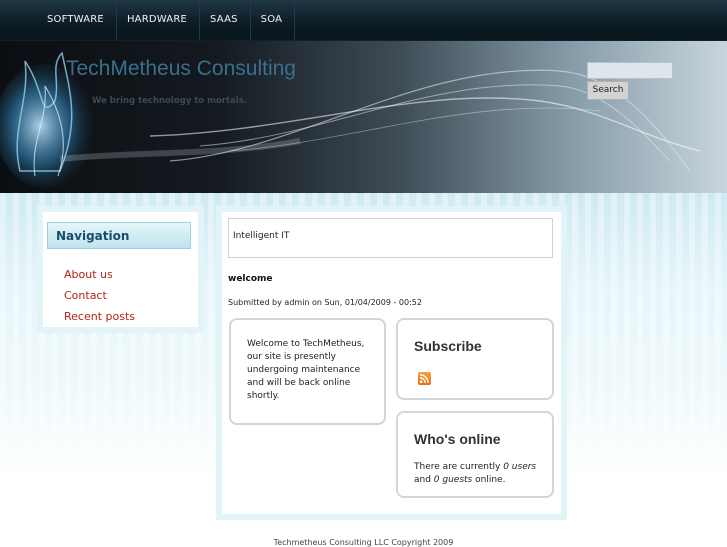 This screenshot has height=547, width=727. What do you see at coordinates (520, 467) in the screenshot?
I see `online-users-count: 0 users` at bounding box center [520, 467].